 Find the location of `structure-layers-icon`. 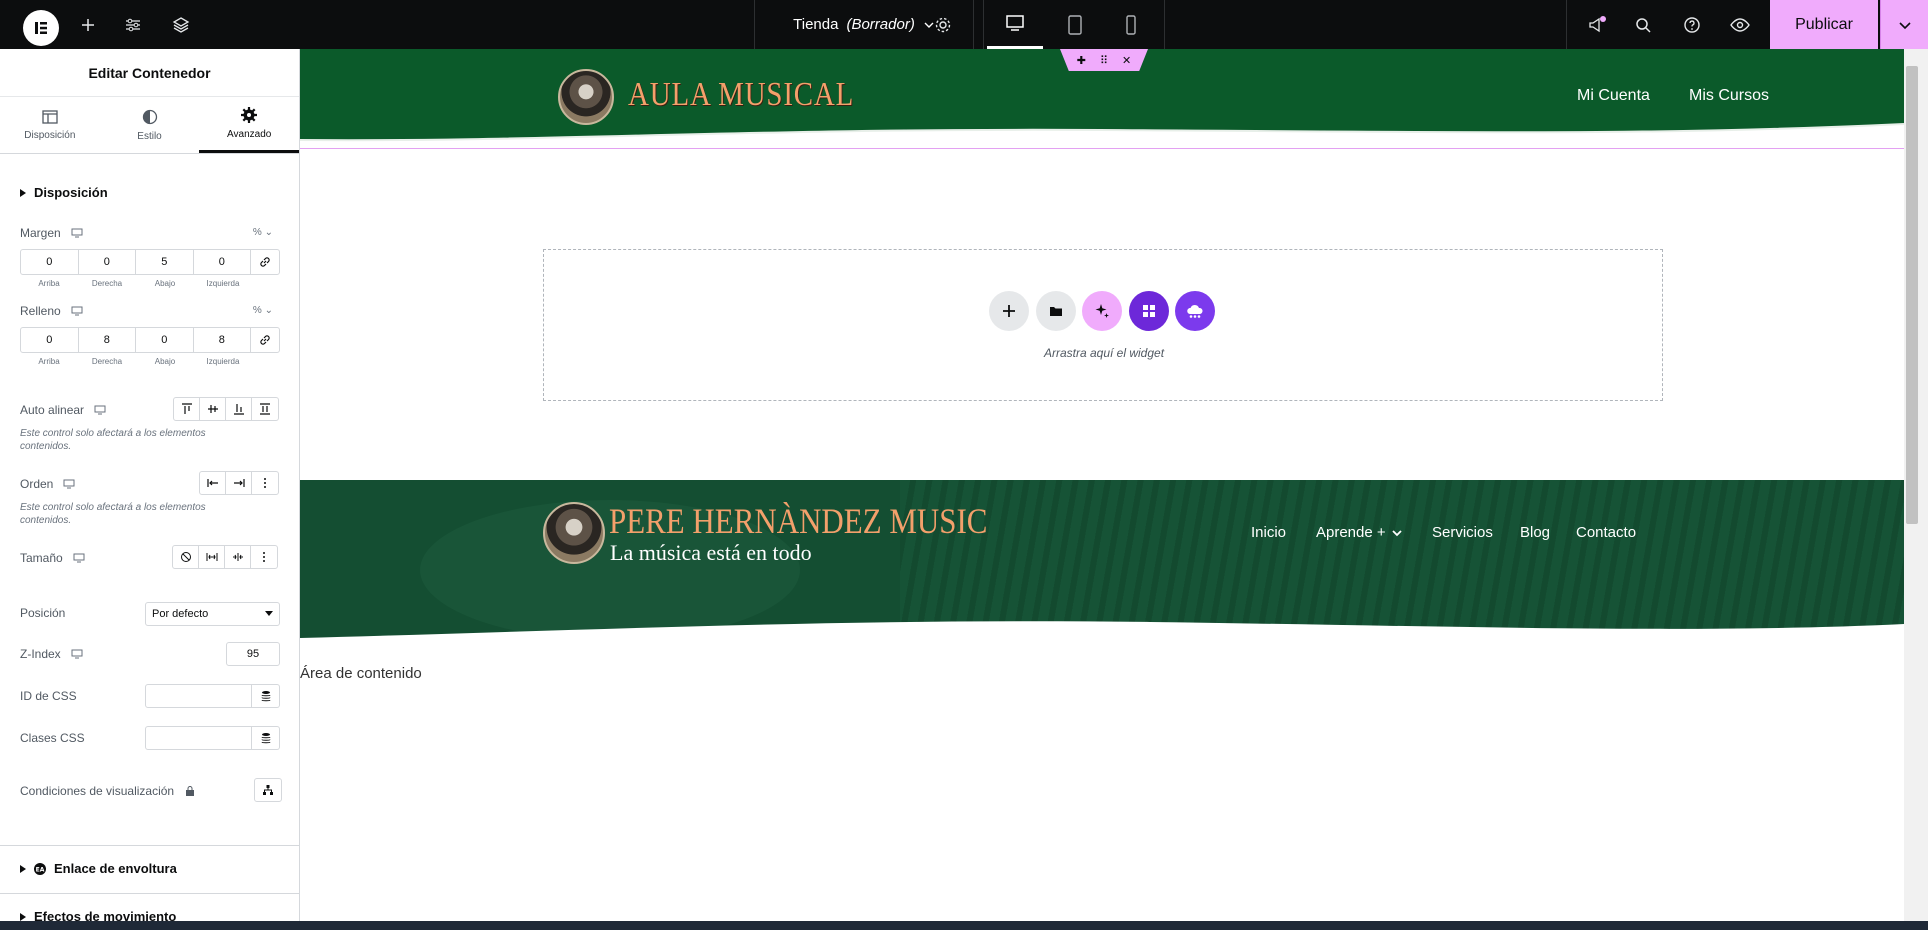

structure-layers-icon is located at coordinates (181, 25).